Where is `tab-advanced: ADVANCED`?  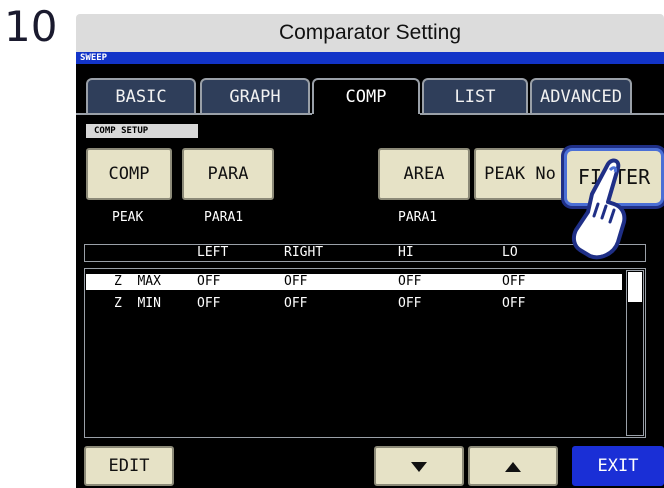 tab-advanced: ADVANCED is located at coordinates (581, 96).